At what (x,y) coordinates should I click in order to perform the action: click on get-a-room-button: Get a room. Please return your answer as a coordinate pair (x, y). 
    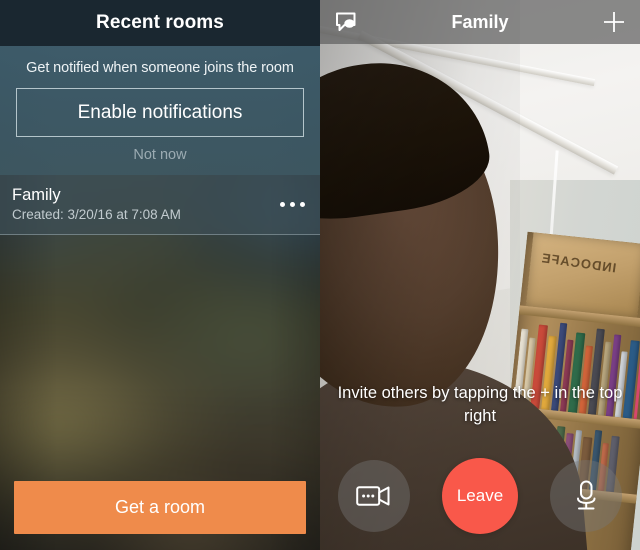
    Looking at the image, I should click on (160, 507).